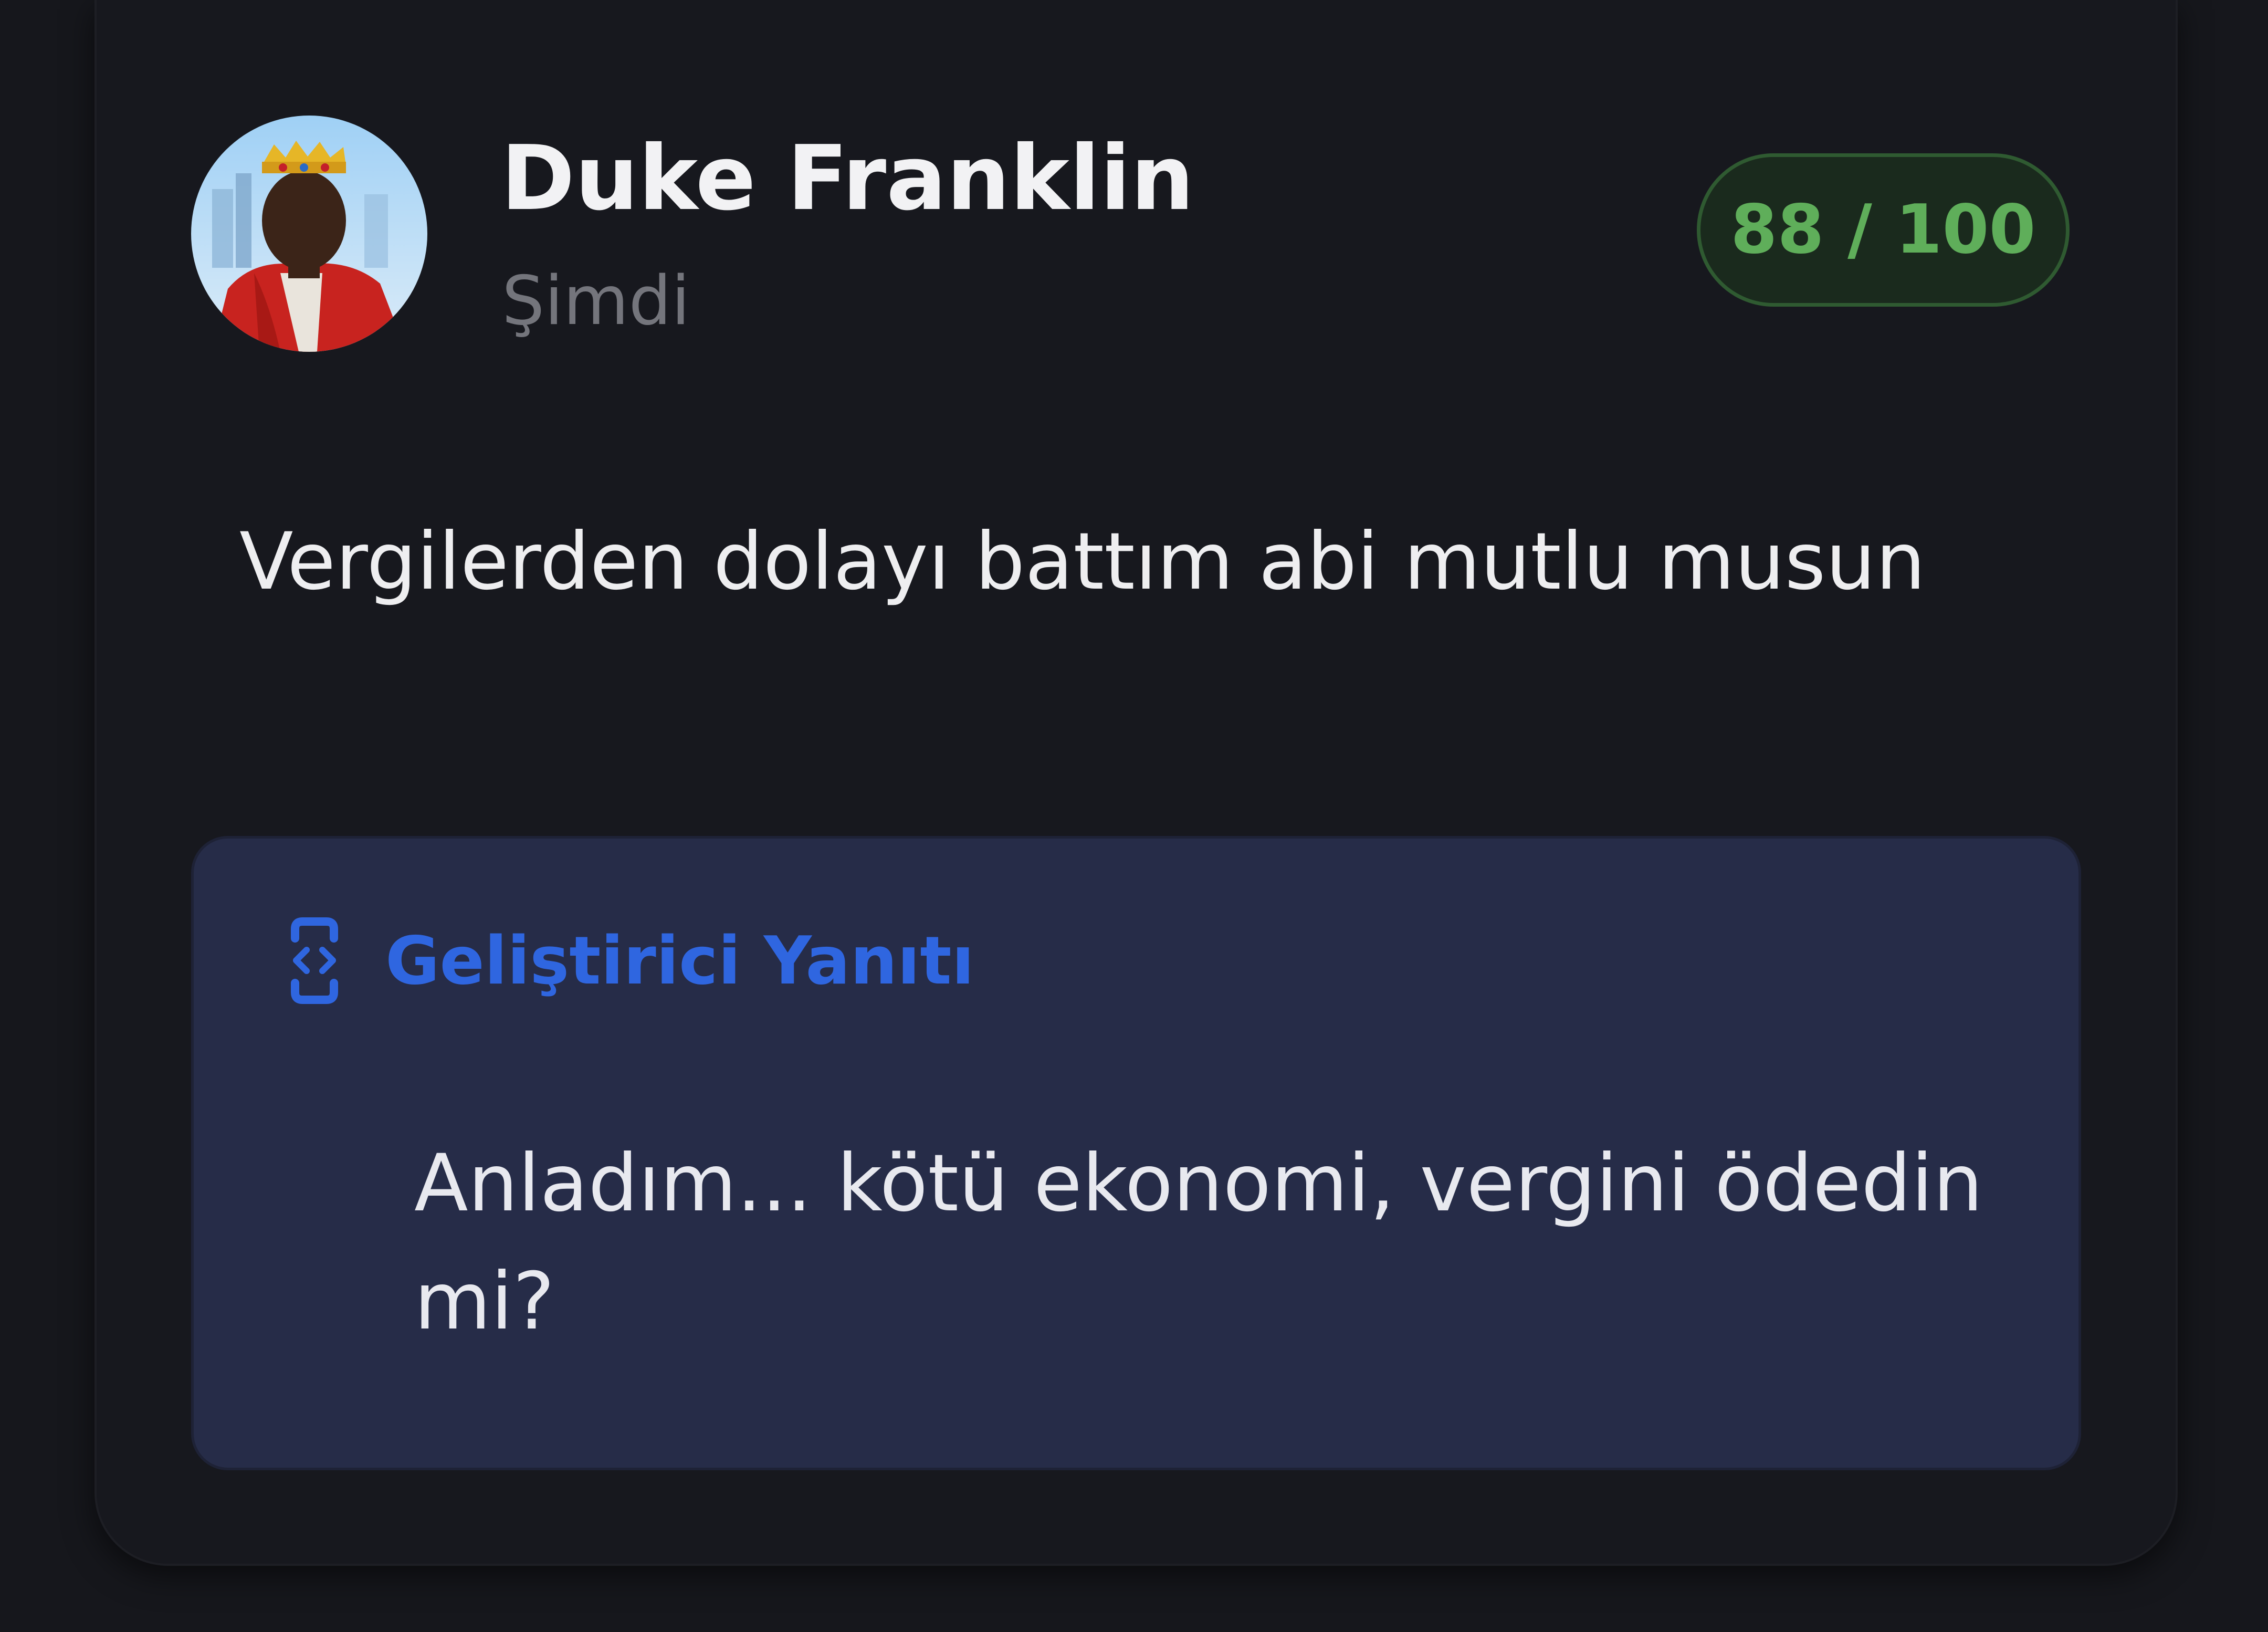  I want to click on avatar, so click(309, 234).